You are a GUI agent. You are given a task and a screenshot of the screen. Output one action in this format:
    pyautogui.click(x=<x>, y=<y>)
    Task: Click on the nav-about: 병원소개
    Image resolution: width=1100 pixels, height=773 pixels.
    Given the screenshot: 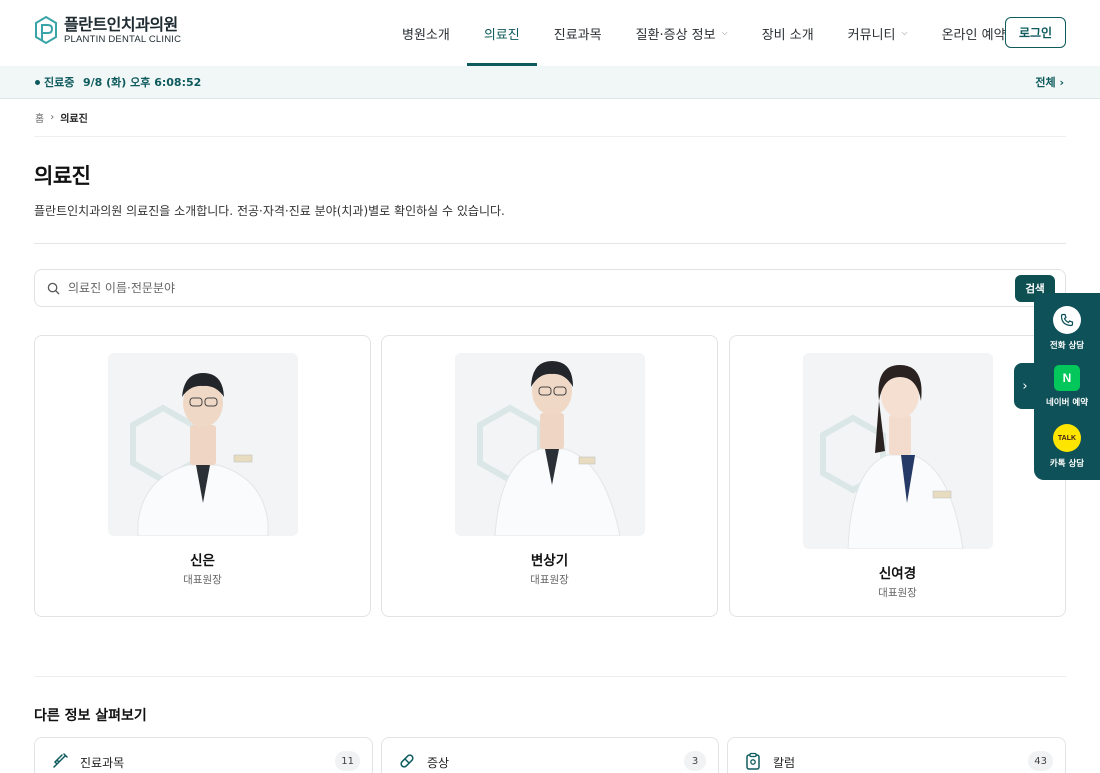 What is the action you would take?
    pyautogui.click(x=426, y=33)
    